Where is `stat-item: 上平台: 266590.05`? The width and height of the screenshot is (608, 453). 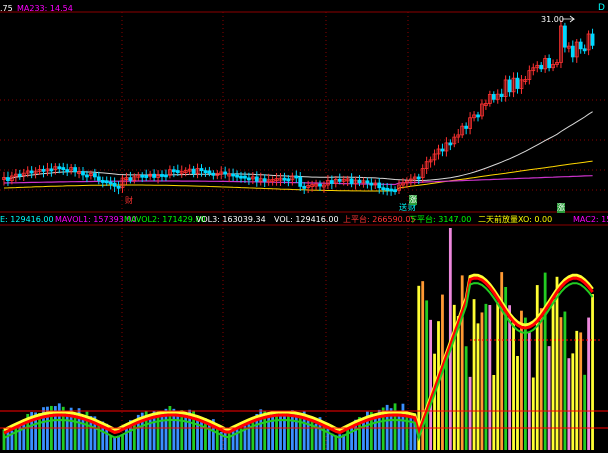 stat-item: 上平台: 266590.05 is located at coordinates (379, 219).